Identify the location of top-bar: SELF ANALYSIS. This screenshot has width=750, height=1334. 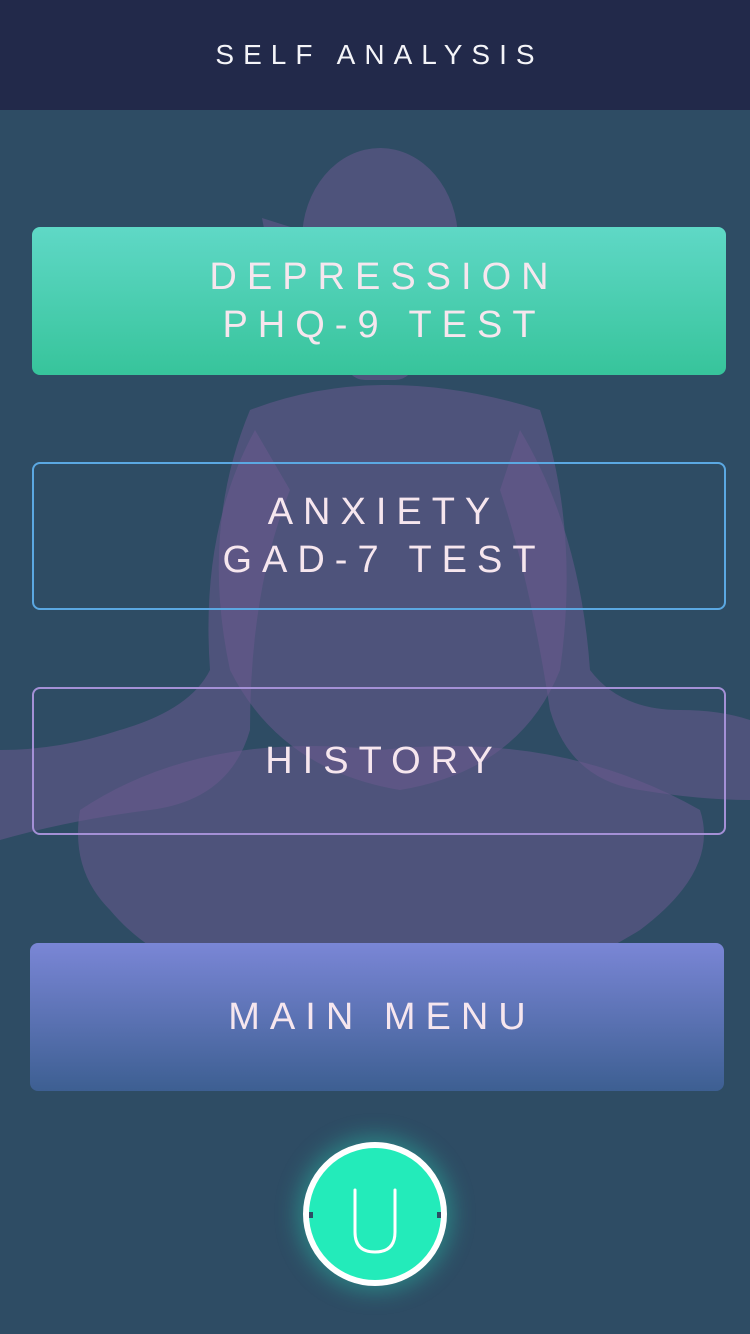
(375, 55).